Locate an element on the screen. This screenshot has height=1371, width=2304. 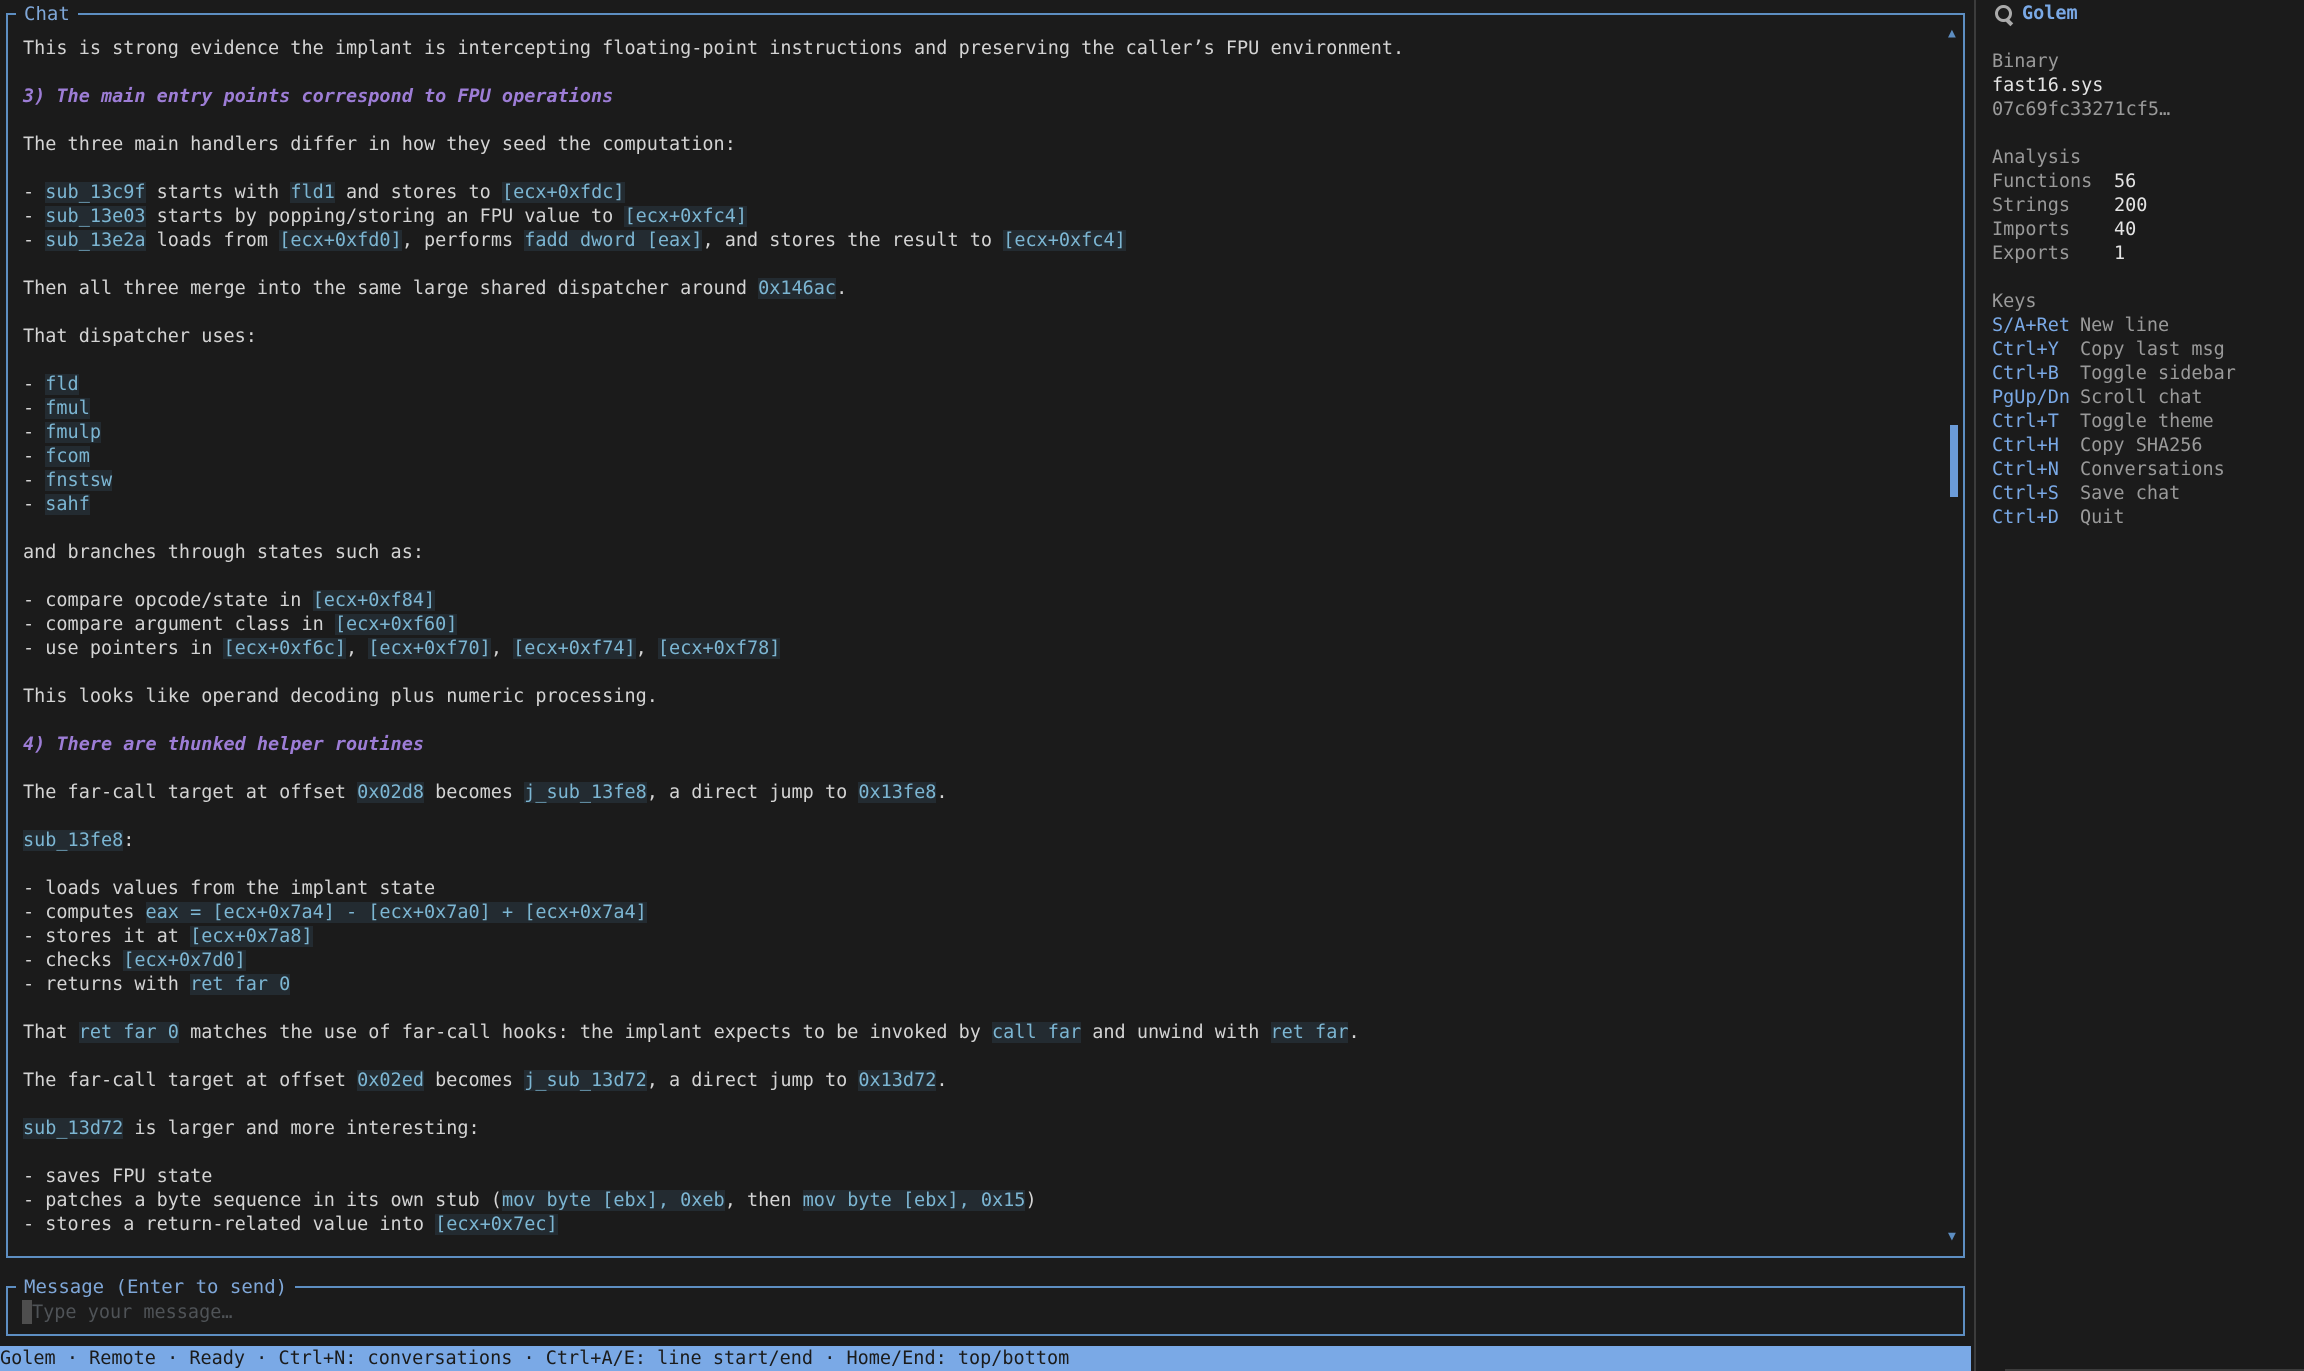
chat-line: - sahf is located at coordinates (978, 505).